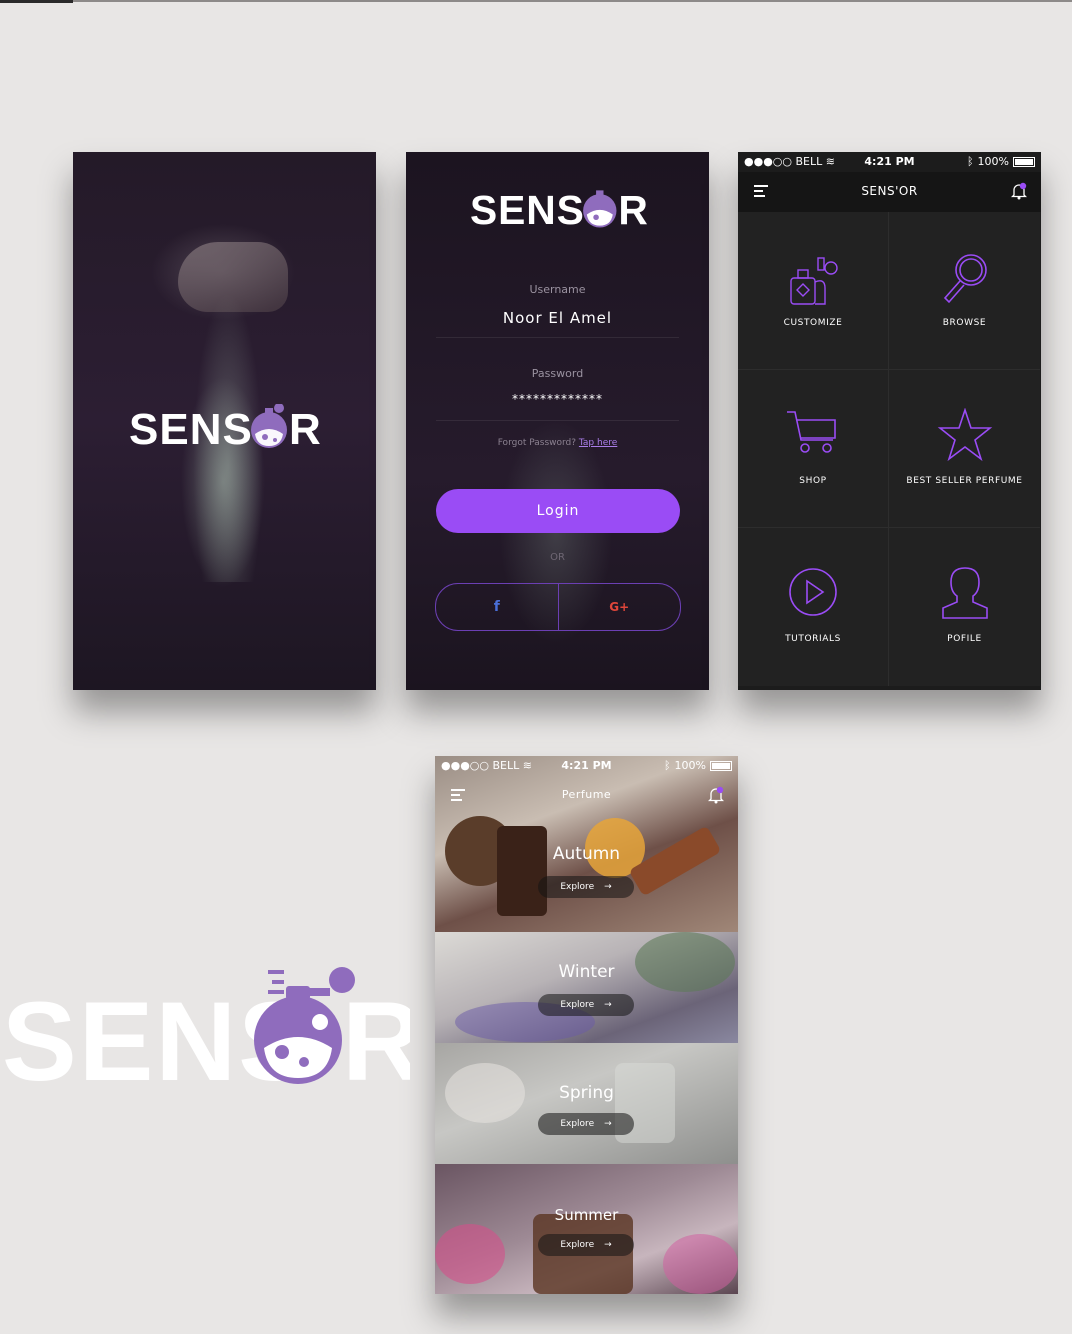 The width and height of the screenshot is (1072, 1334). I want to click on menu-tile-customize: CUSTOMIZE, so click(813, 291).